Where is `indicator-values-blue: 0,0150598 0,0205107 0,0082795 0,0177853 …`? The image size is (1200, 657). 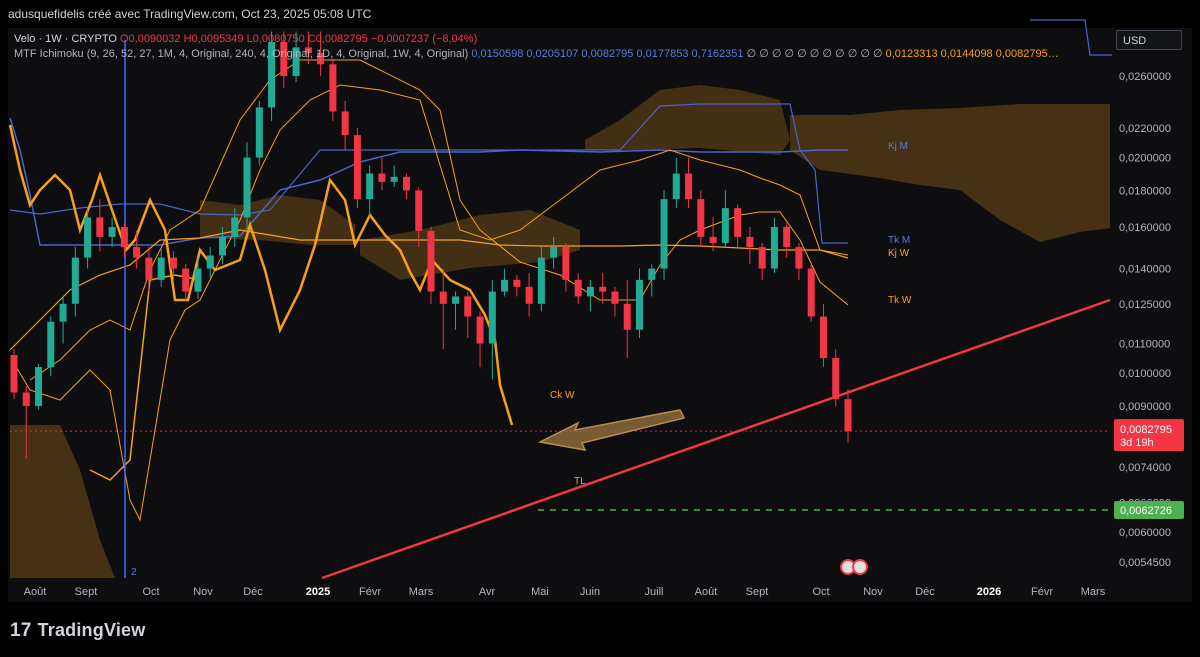 indicator-values-blue: 0,0150598 0,0205107 0,0082795 0,0177853 … is located at coordinates (607, 54).